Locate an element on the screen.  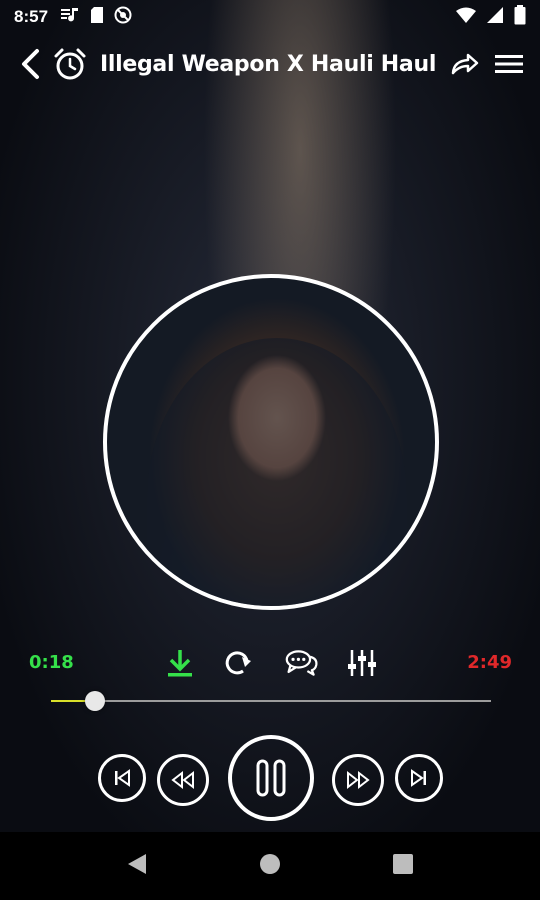
rewind-icon is located at coordinates (182, 780).